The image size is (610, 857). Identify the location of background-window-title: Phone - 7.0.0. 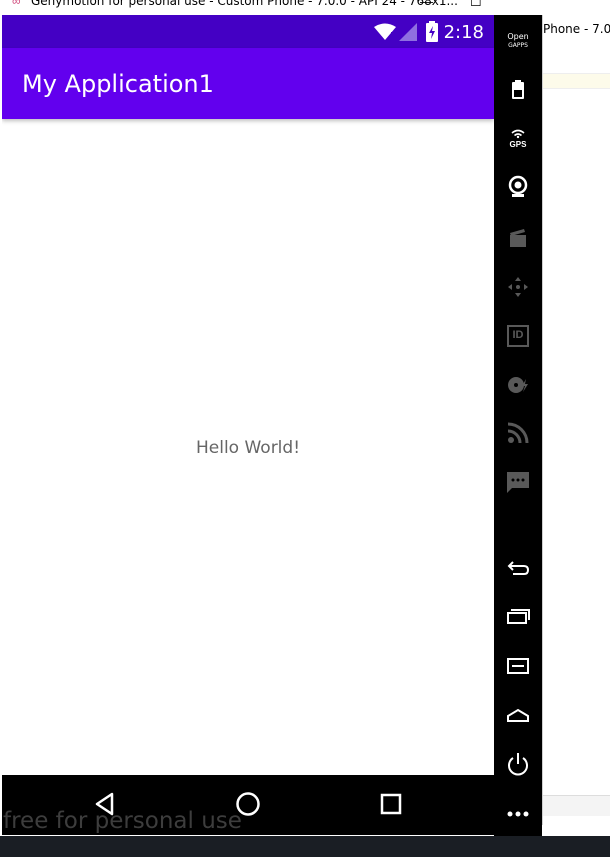
(576, 29).